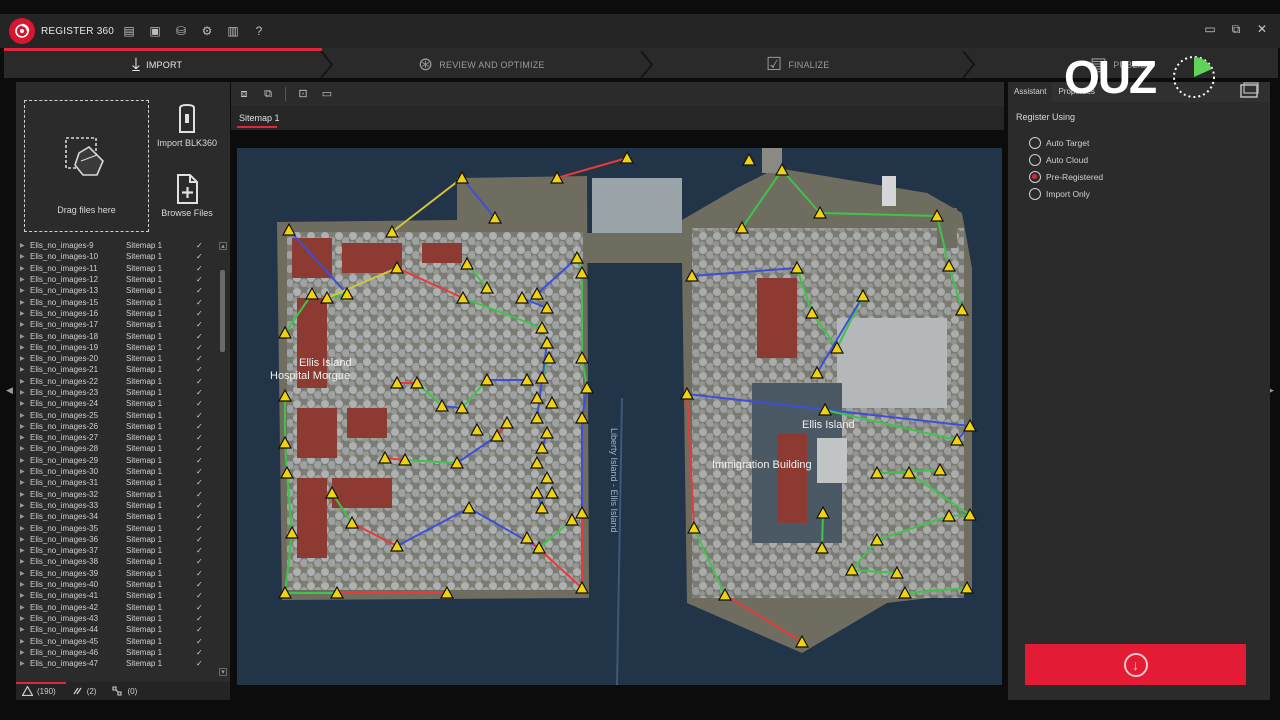 The image size is (1280, 720). What do you see at coordinates (187, 126) in the screenshot?
I see `import-blk360-button: Import BLK360` at bounding box center [187, 126].